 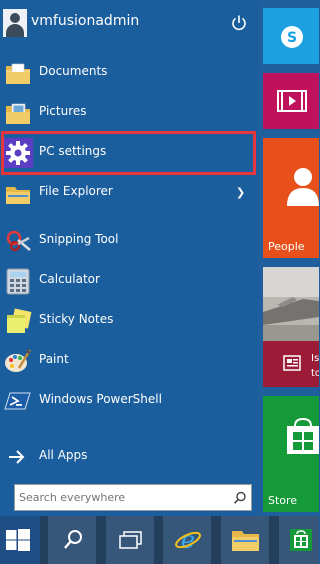 I want to click on news-photo-image, so click(x=291, y=304).